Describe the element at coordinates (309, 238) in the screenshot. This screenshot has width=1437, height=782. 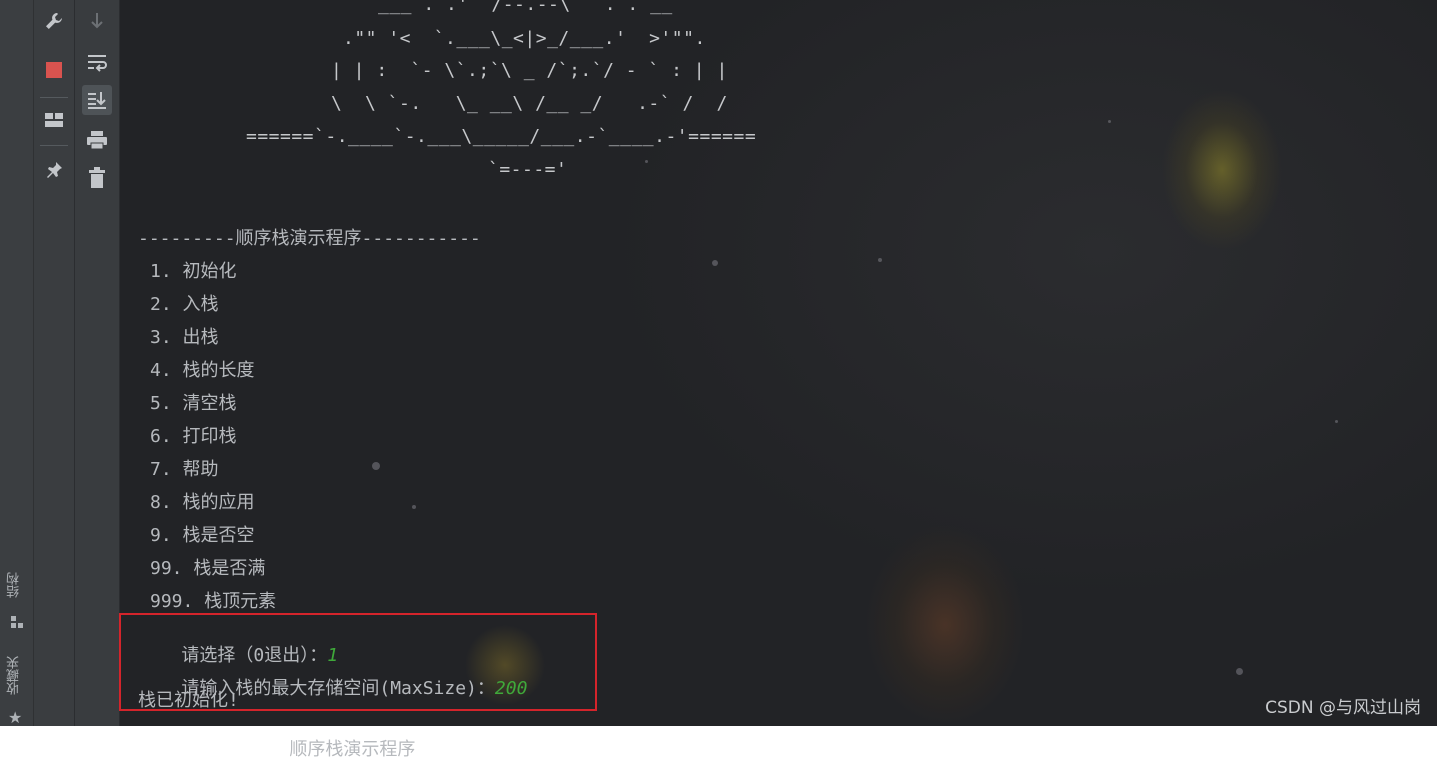
I see `menu-title: ---------顺序栈演示程序-----------` at that location.